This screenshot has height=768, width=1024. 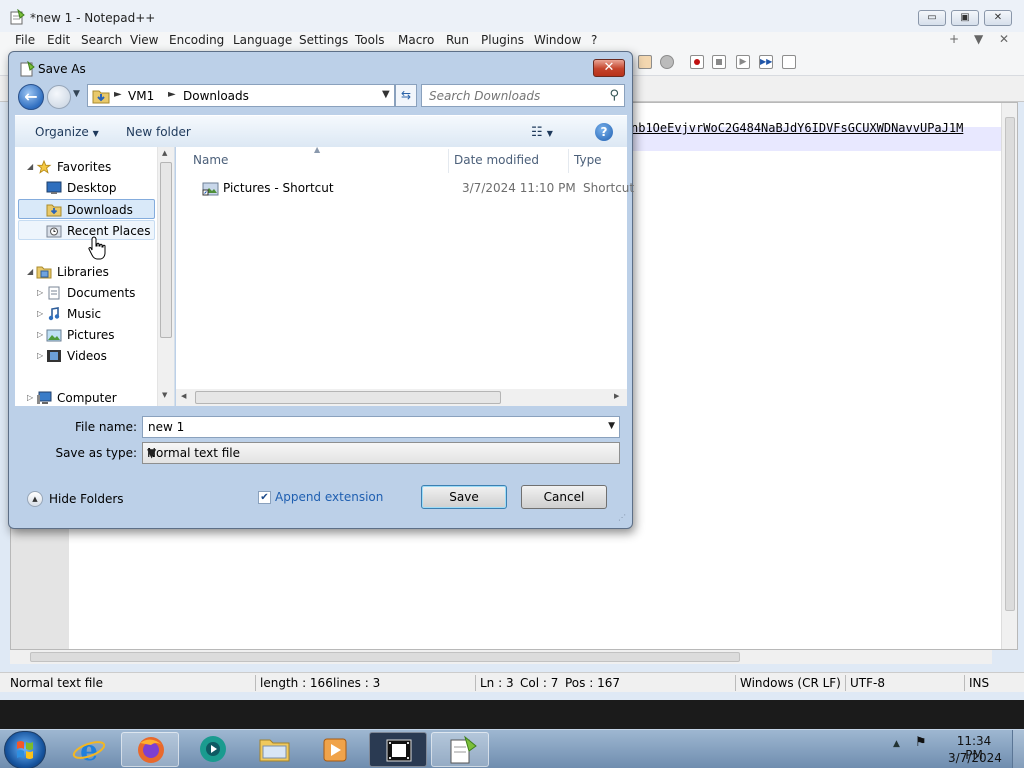 I want to click on menu-run: Run, so click(x=457, y=40).